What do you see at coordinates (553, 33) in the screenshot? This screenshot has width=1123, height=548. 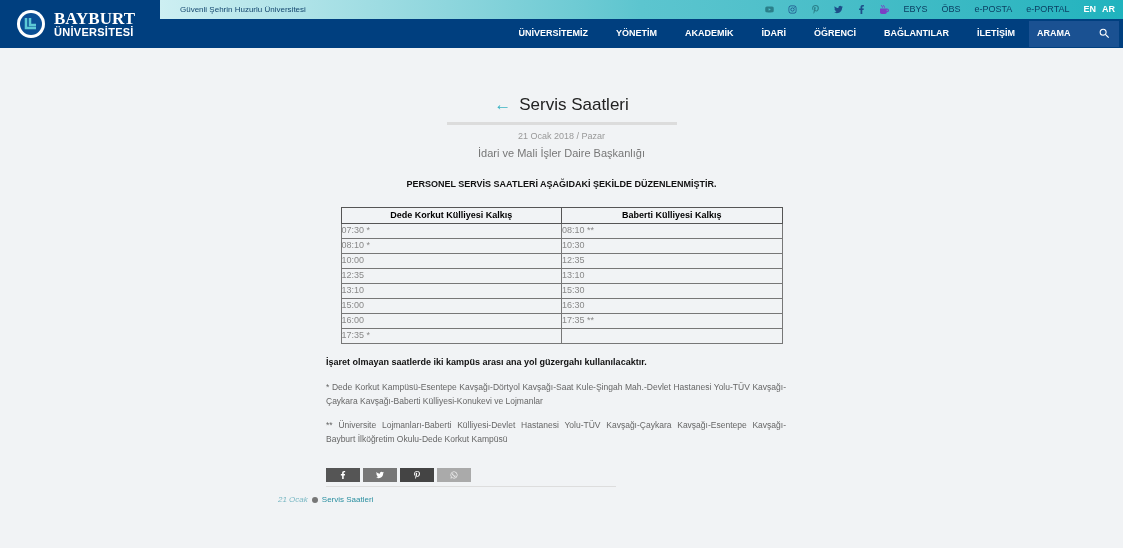 I see `nav-item: ÜNİVERSİTEMİZ` at bounding box center [553, 33].